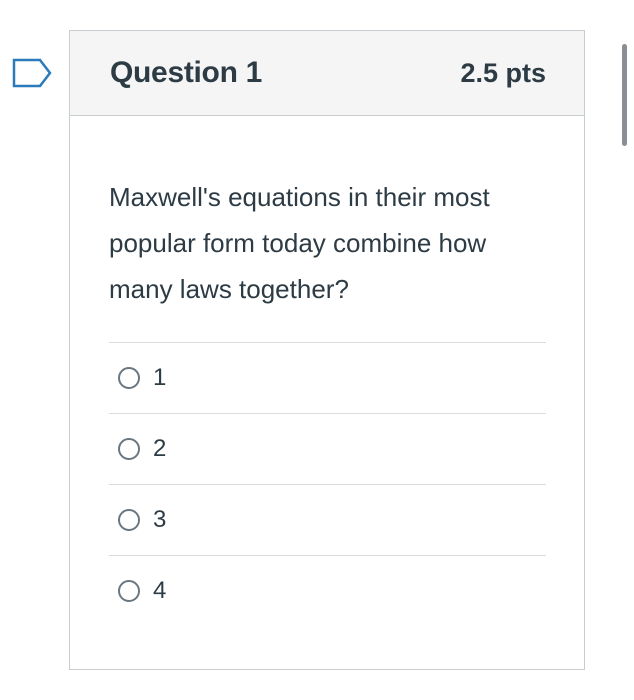 The image size is (634, 700). What do you see at coordinates (327, 449) in the screenshot?
I see `answer-option: 2` at bounding box center [327, 449].